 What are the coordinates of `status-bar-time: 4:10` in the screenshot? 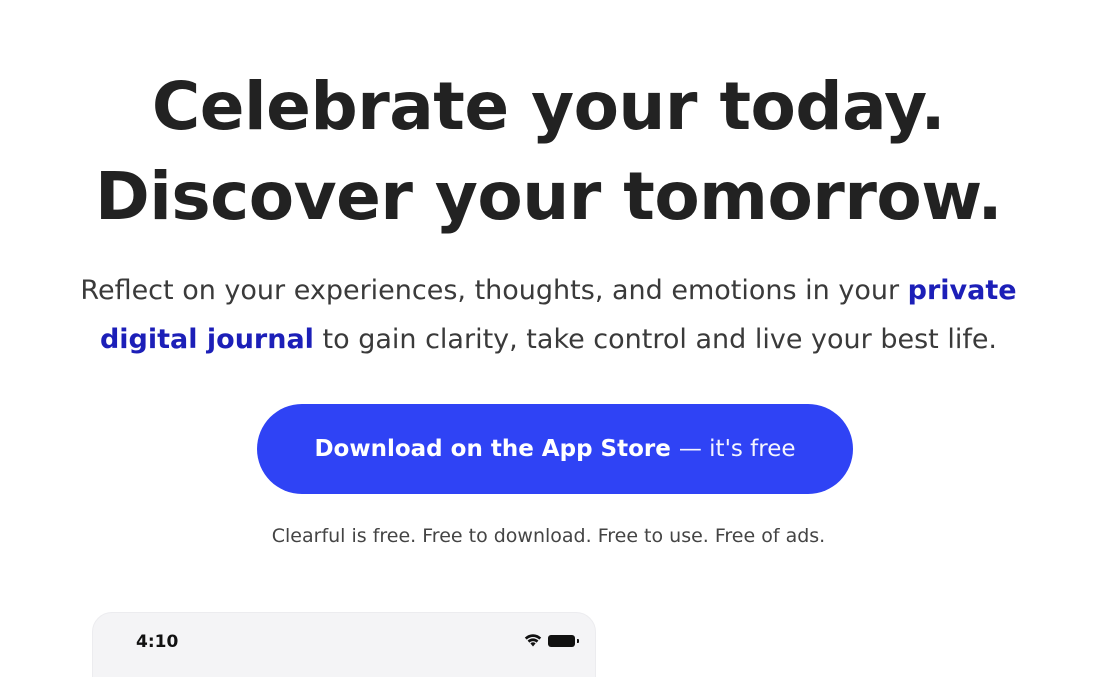 It's located at (157, 642).